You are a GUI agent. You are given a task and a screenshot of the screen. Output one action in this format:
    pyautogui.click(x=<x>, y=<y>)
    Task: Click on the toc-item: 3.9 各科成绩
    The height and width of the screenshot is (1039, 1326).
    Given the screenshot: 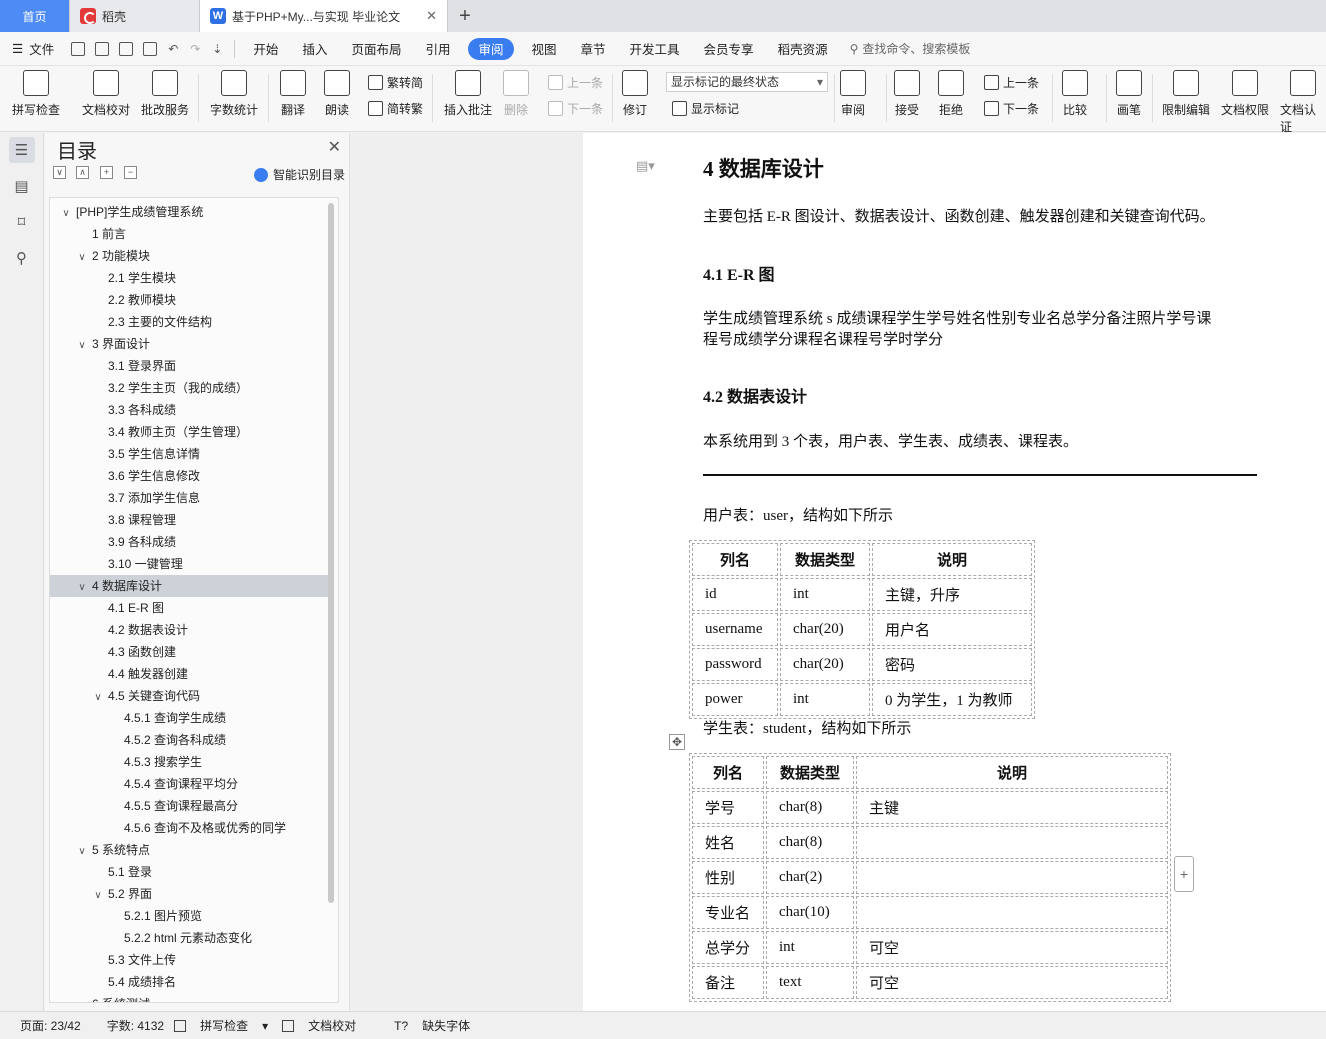 What is the action you would take?
    pyautogui.click(x=191, y=542)
    